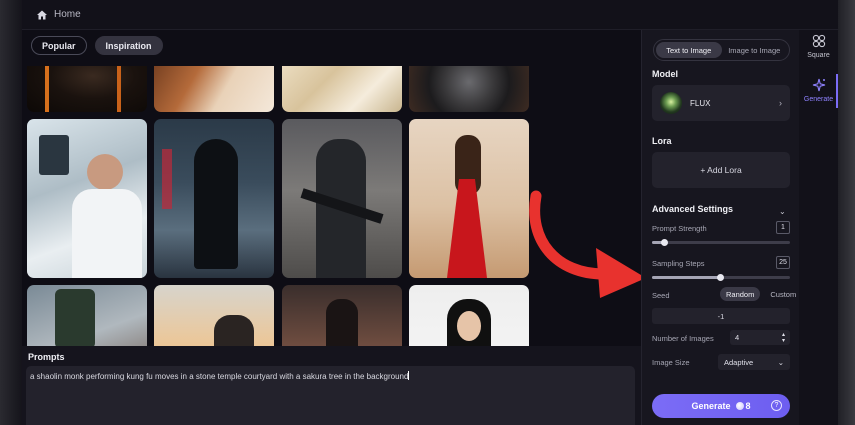  I want to click on slider-fill, so click(686, 277).